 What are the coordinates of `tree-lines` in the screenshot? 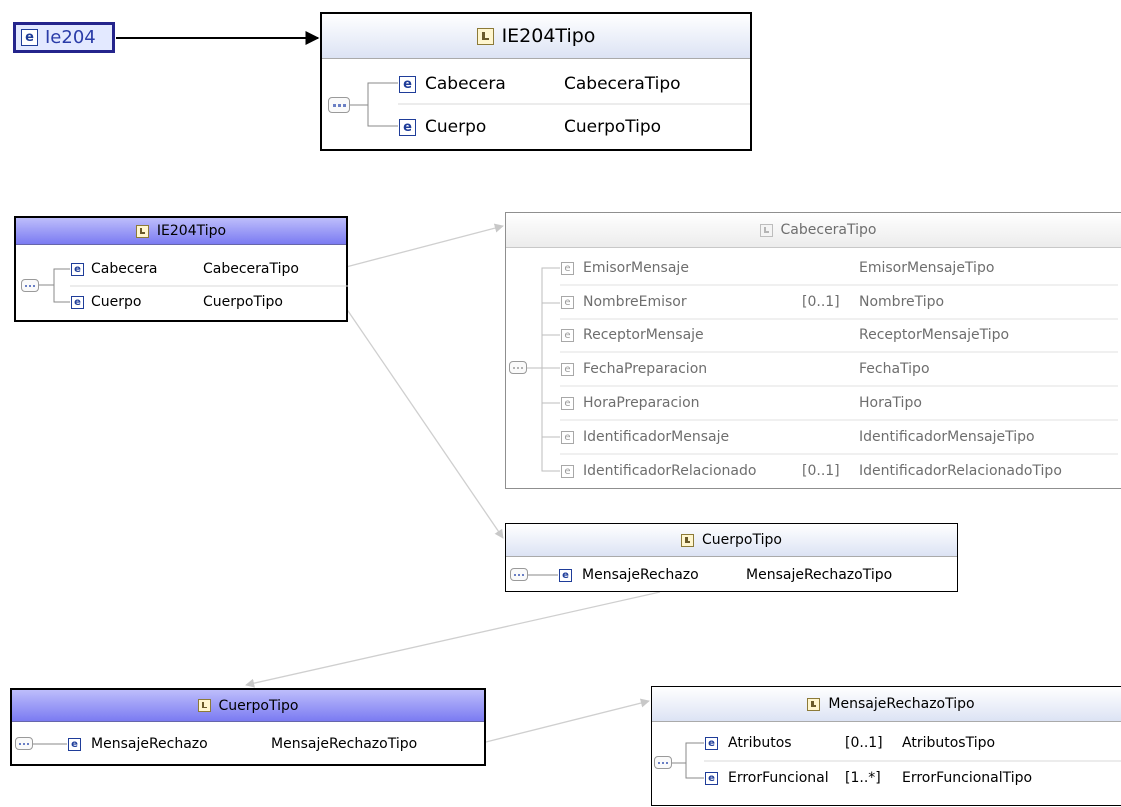 It's located at (822, 369).